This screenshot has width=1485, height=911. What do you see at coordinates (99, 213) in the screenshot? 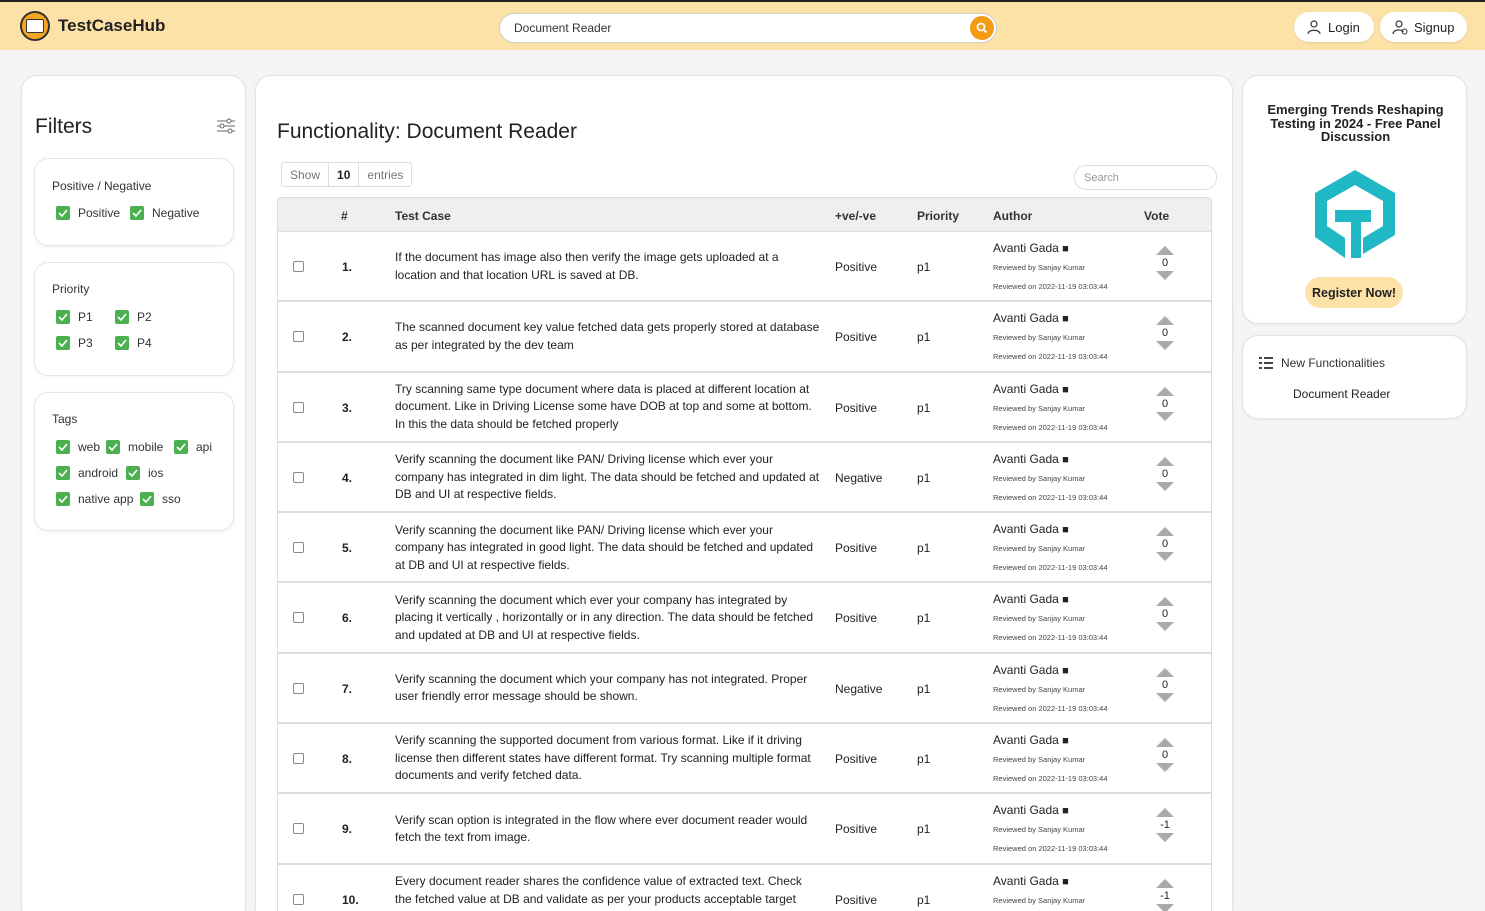
I see `checkbox-label: Positive` at bounding box center [99, 213].